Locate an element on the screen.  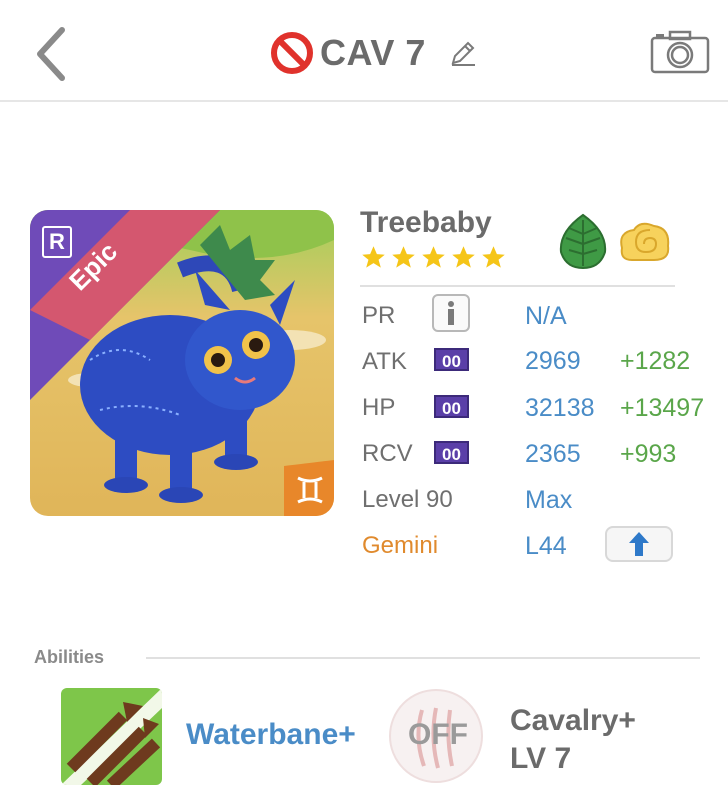
top-bar: CAV 7 is located at coordinates (364, 51).